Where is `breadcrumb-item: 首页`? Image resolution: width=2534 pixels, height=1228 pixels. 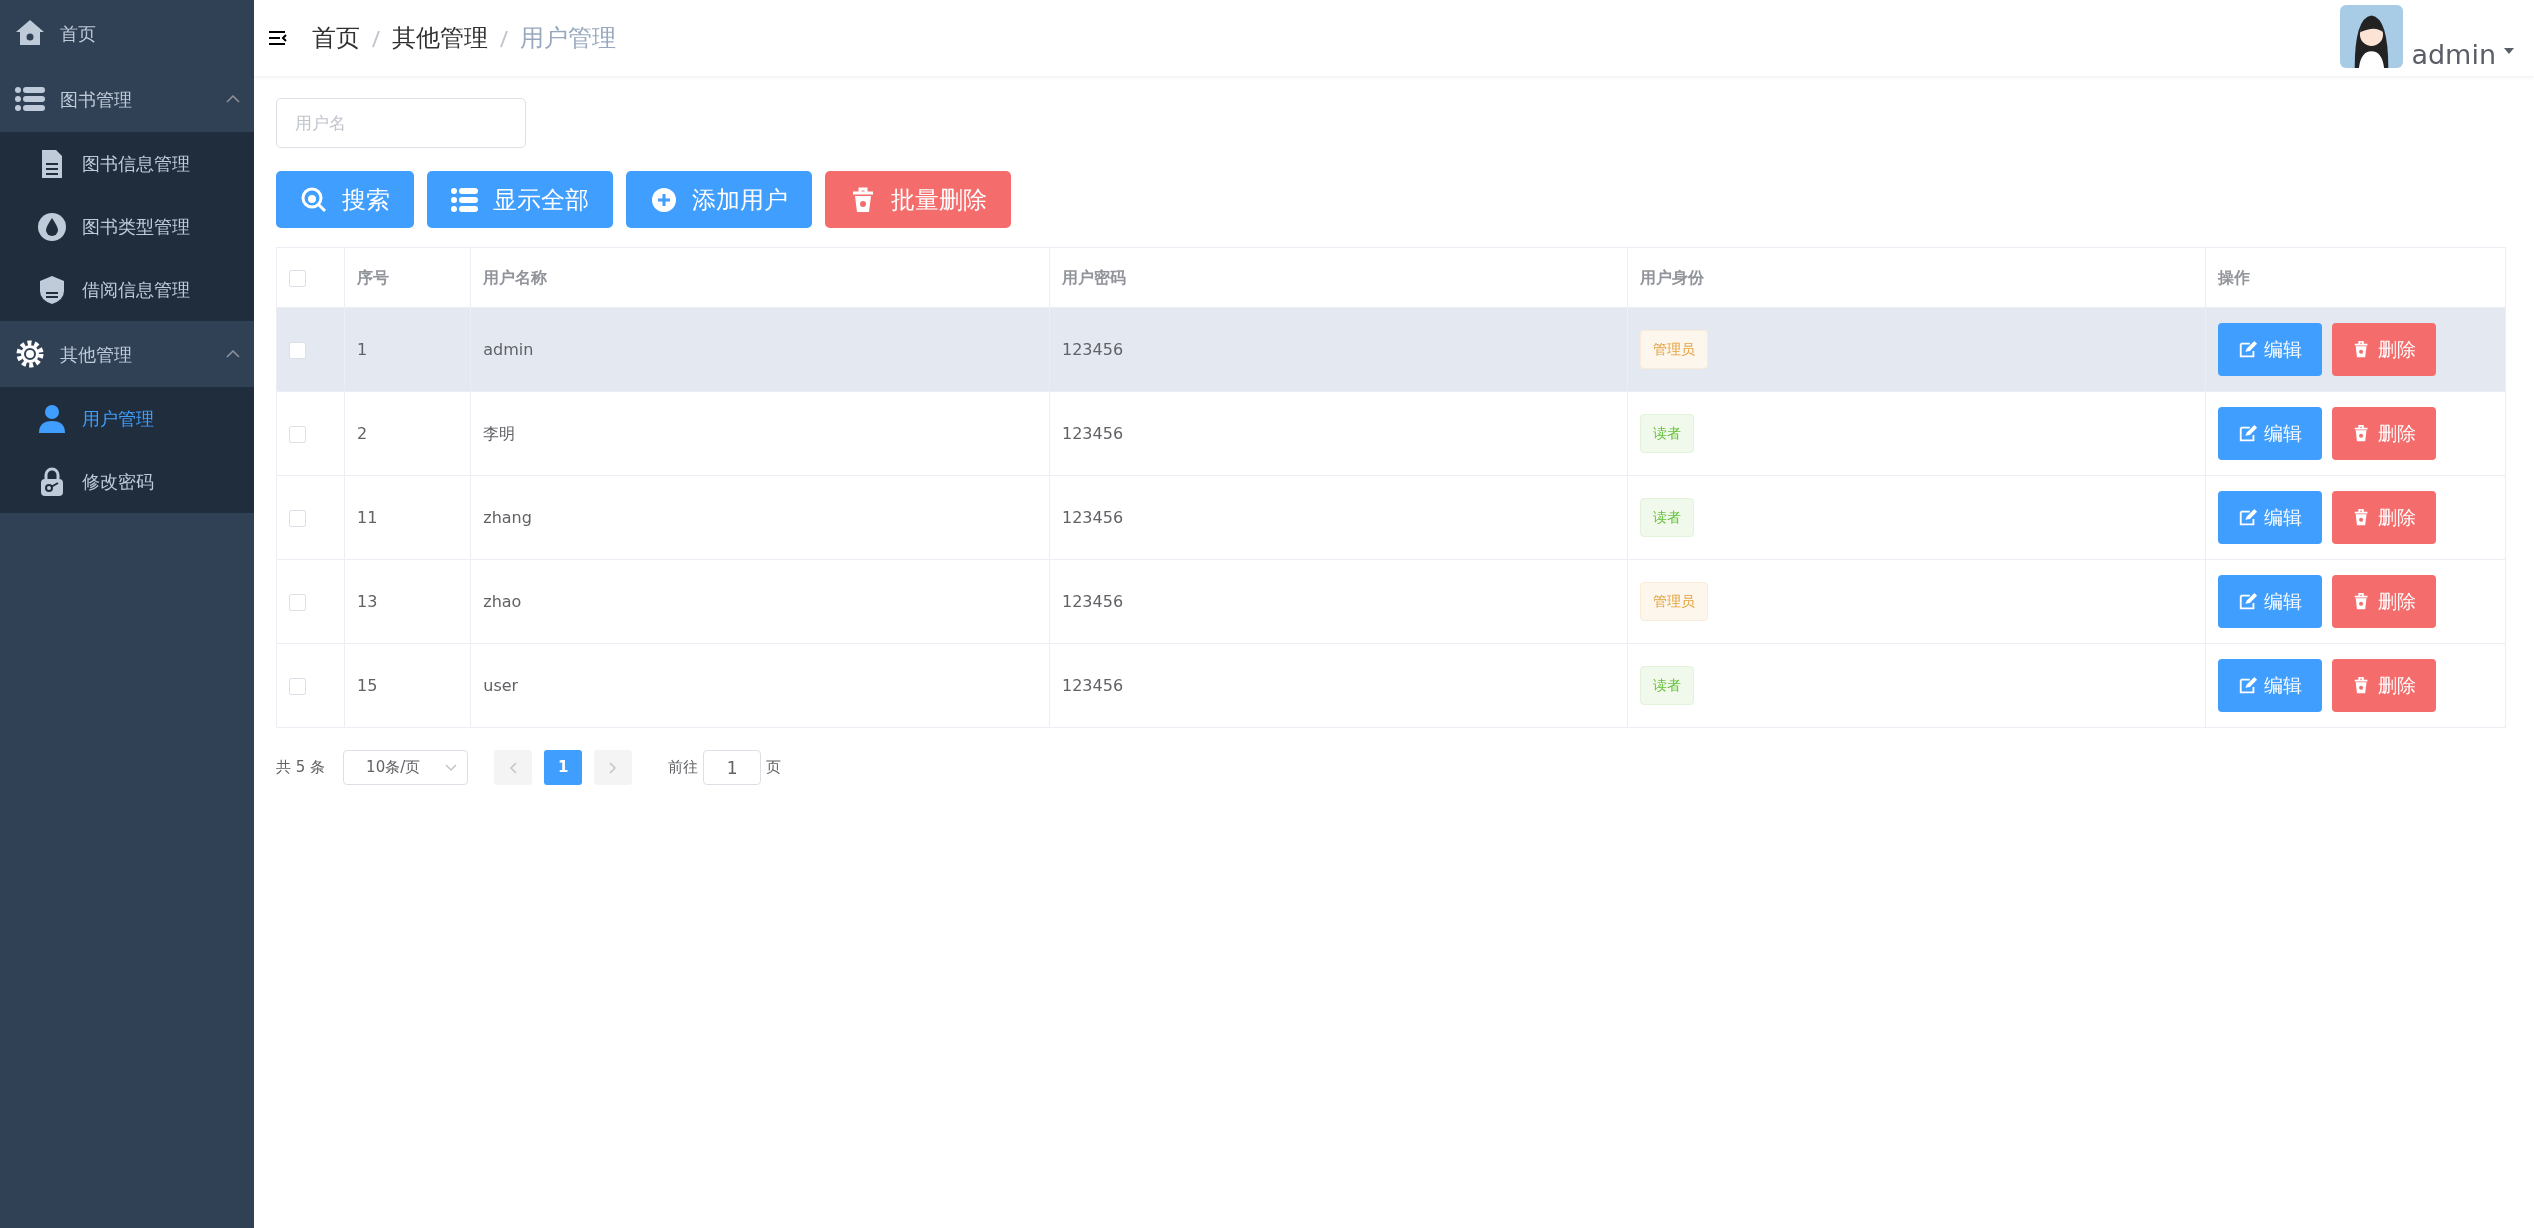
breadcrumb-item: 首页 is located at coordinates (336, 38).